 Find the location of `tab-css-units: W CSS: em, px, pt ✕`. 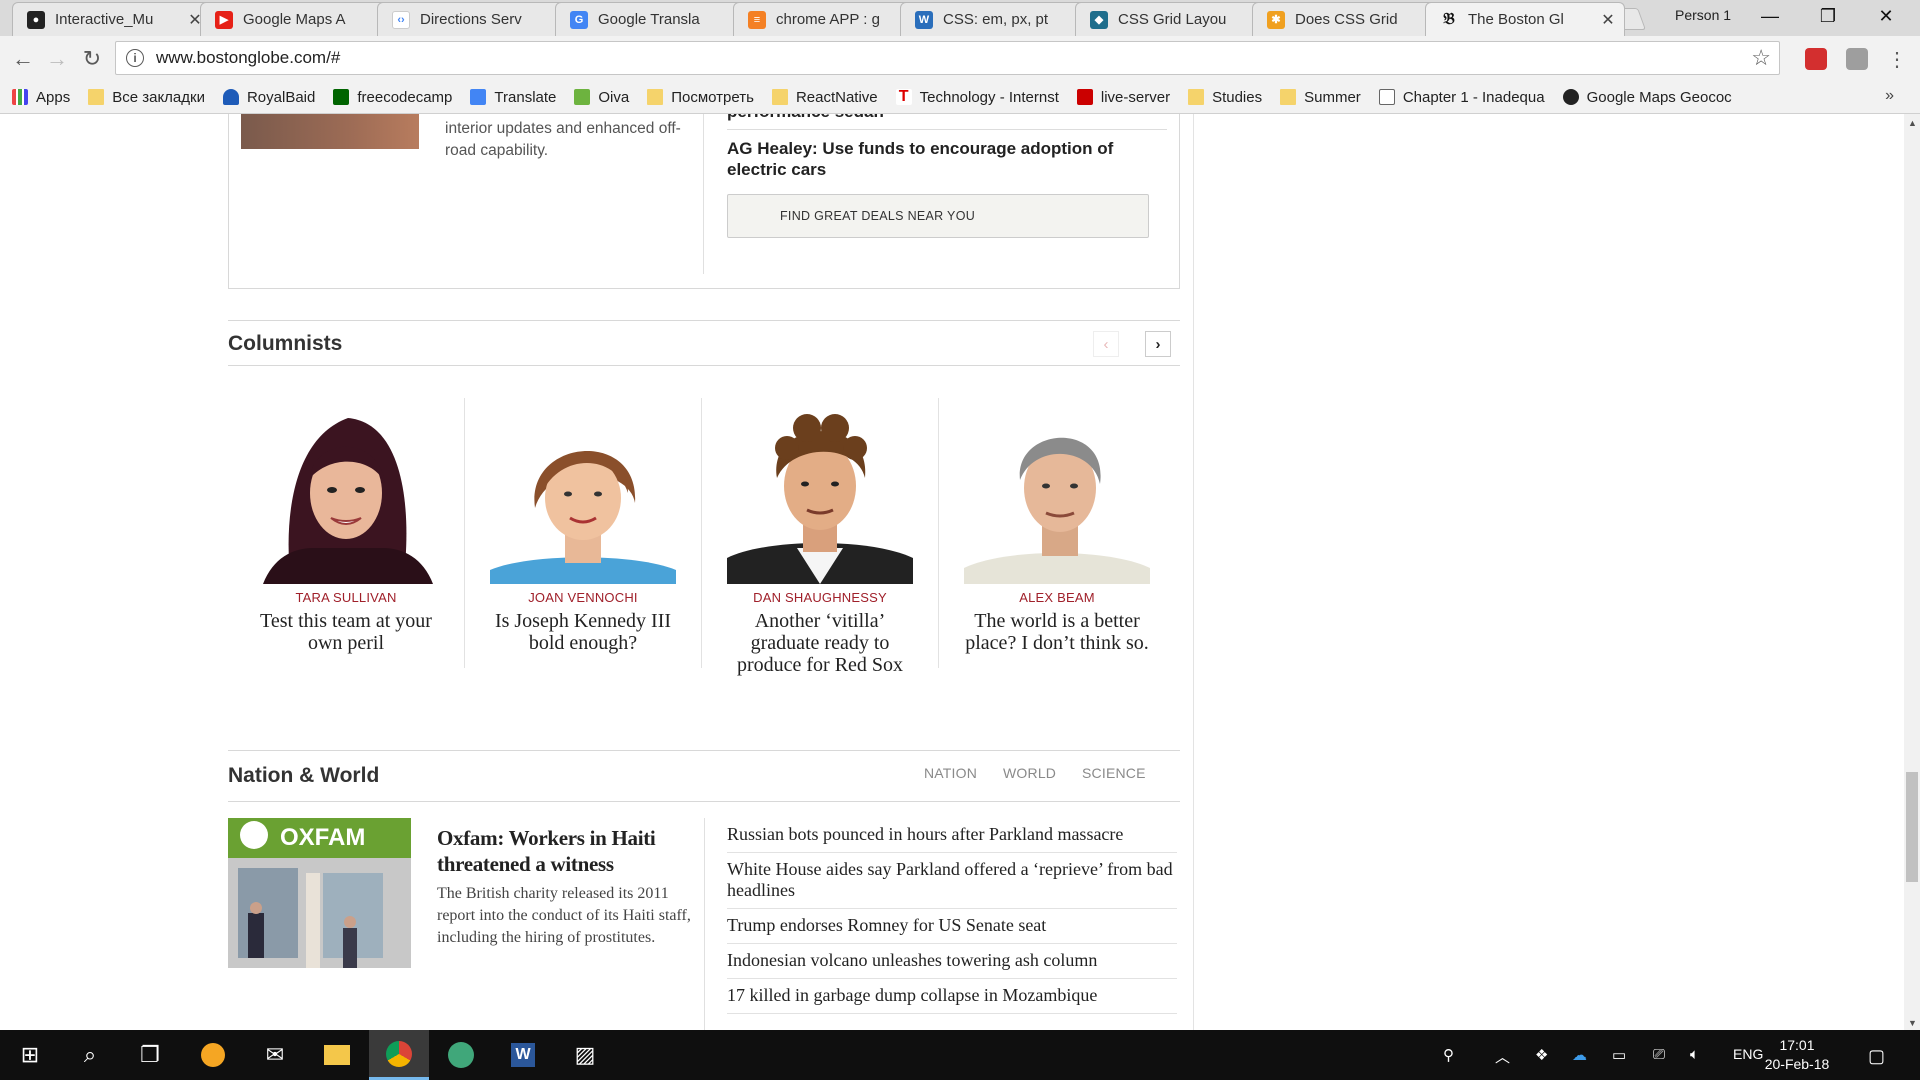

tab-css-units: W CSS: em, px, pt ✕ is located at coordinates (1000, 19).